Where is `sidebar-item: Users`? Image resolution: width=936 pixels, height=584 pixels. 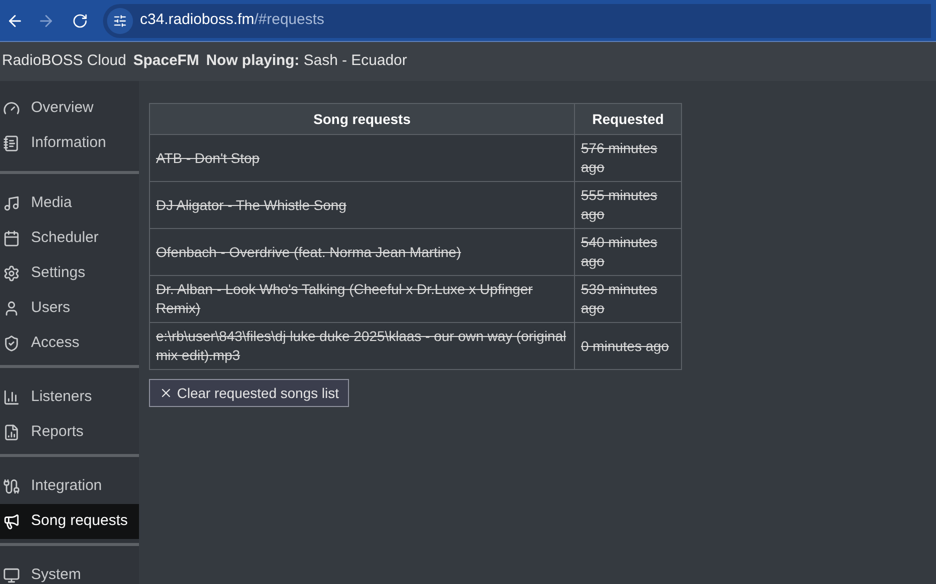
sidebar-item: Users is located at coordinates (69, 308).